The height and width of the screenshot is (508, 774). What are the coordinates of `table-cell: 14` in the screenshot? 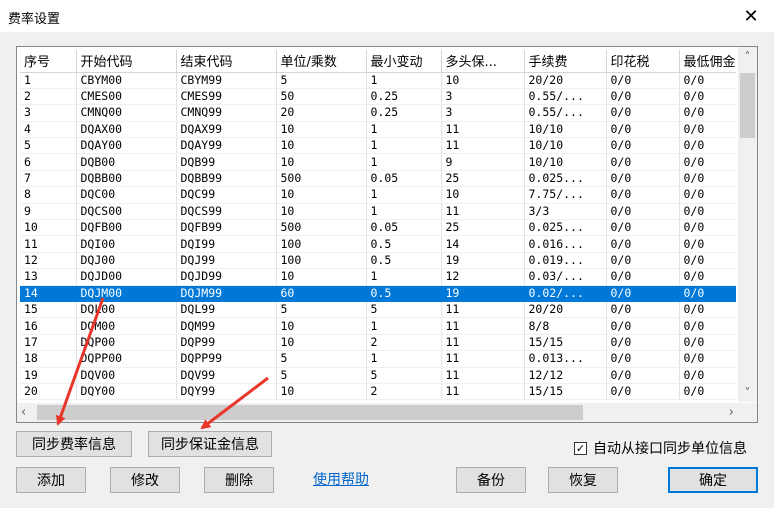 It's located at (48, 293).